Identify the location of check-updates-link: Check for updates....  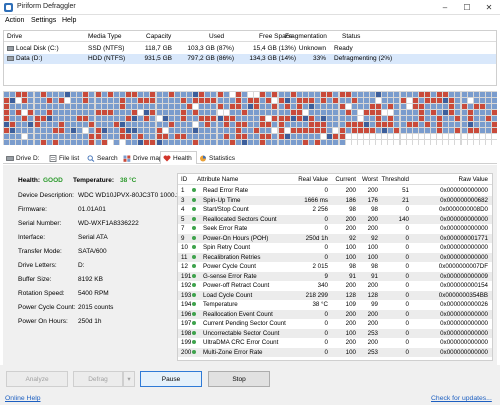
(461, 398).